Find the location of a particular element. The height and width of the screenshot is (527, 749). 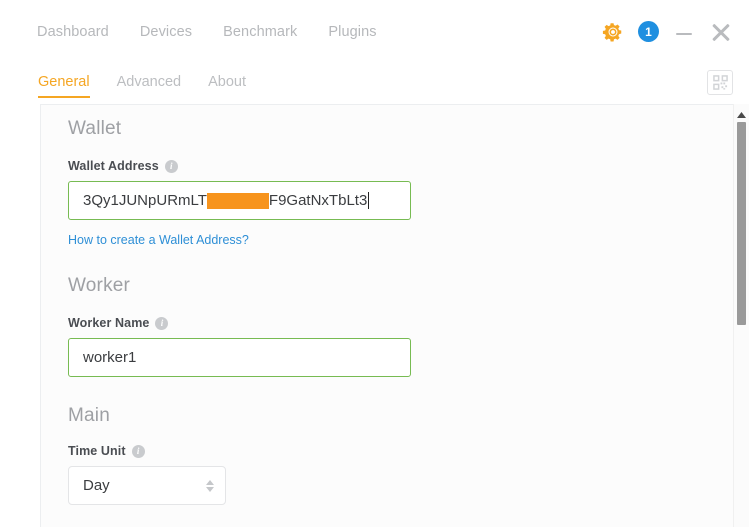

qr-code-icon is located at coordinates (720, 82).